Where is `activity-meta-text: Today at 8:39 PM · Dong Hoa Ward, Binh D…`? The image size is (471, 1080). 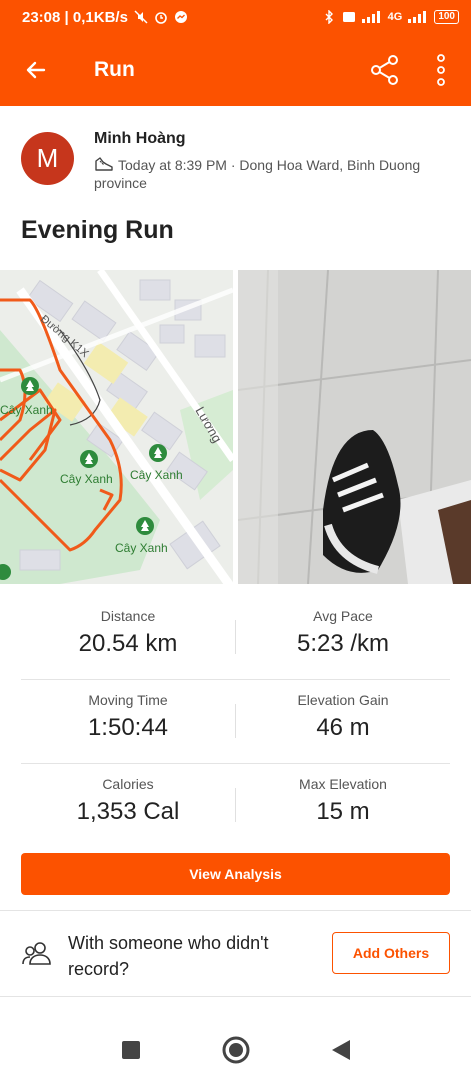
activity-meta-text: Today at 8:39 PM · Dong Hoa Ward, Binh D… is located at coordinates (257, 174).